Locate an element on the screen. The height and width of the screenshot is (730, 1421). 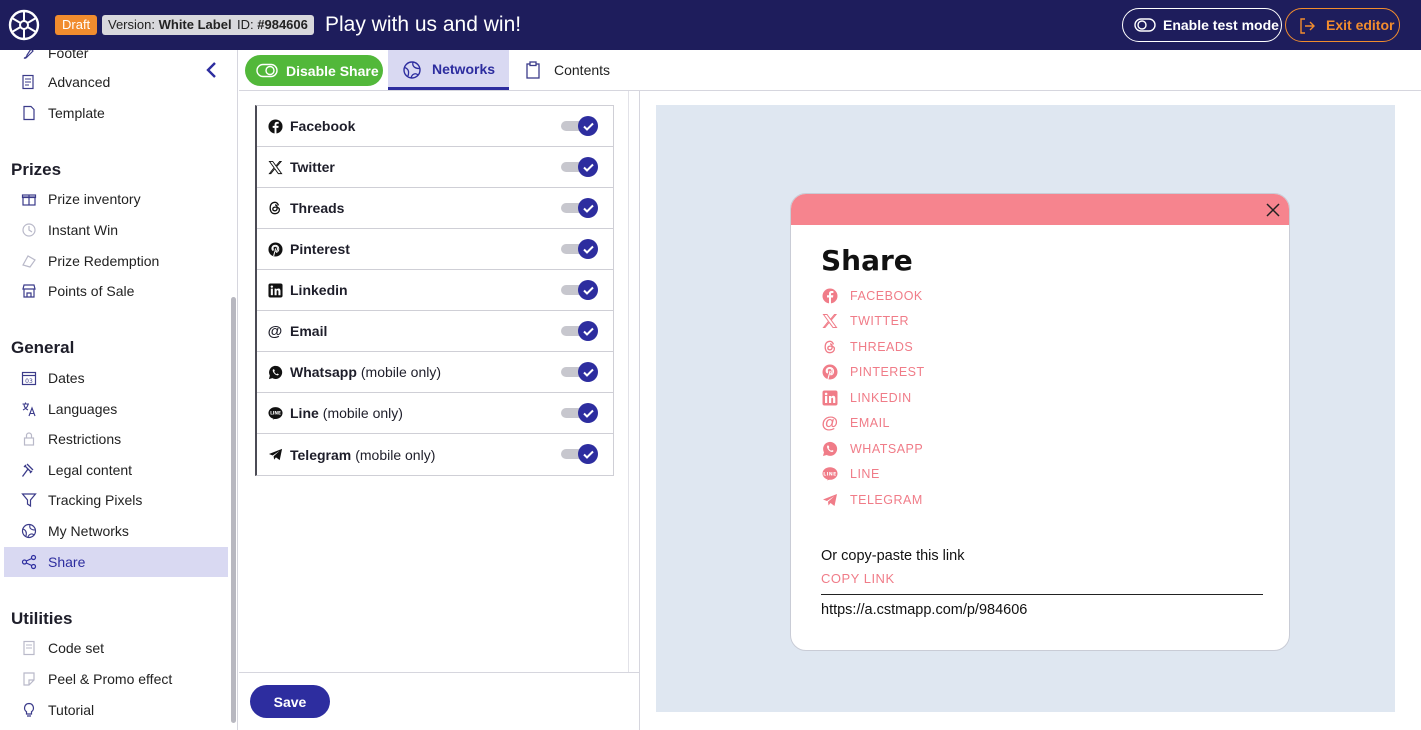
share-link-linkedin: LINKEDIN is located at coordinates (873, 398).